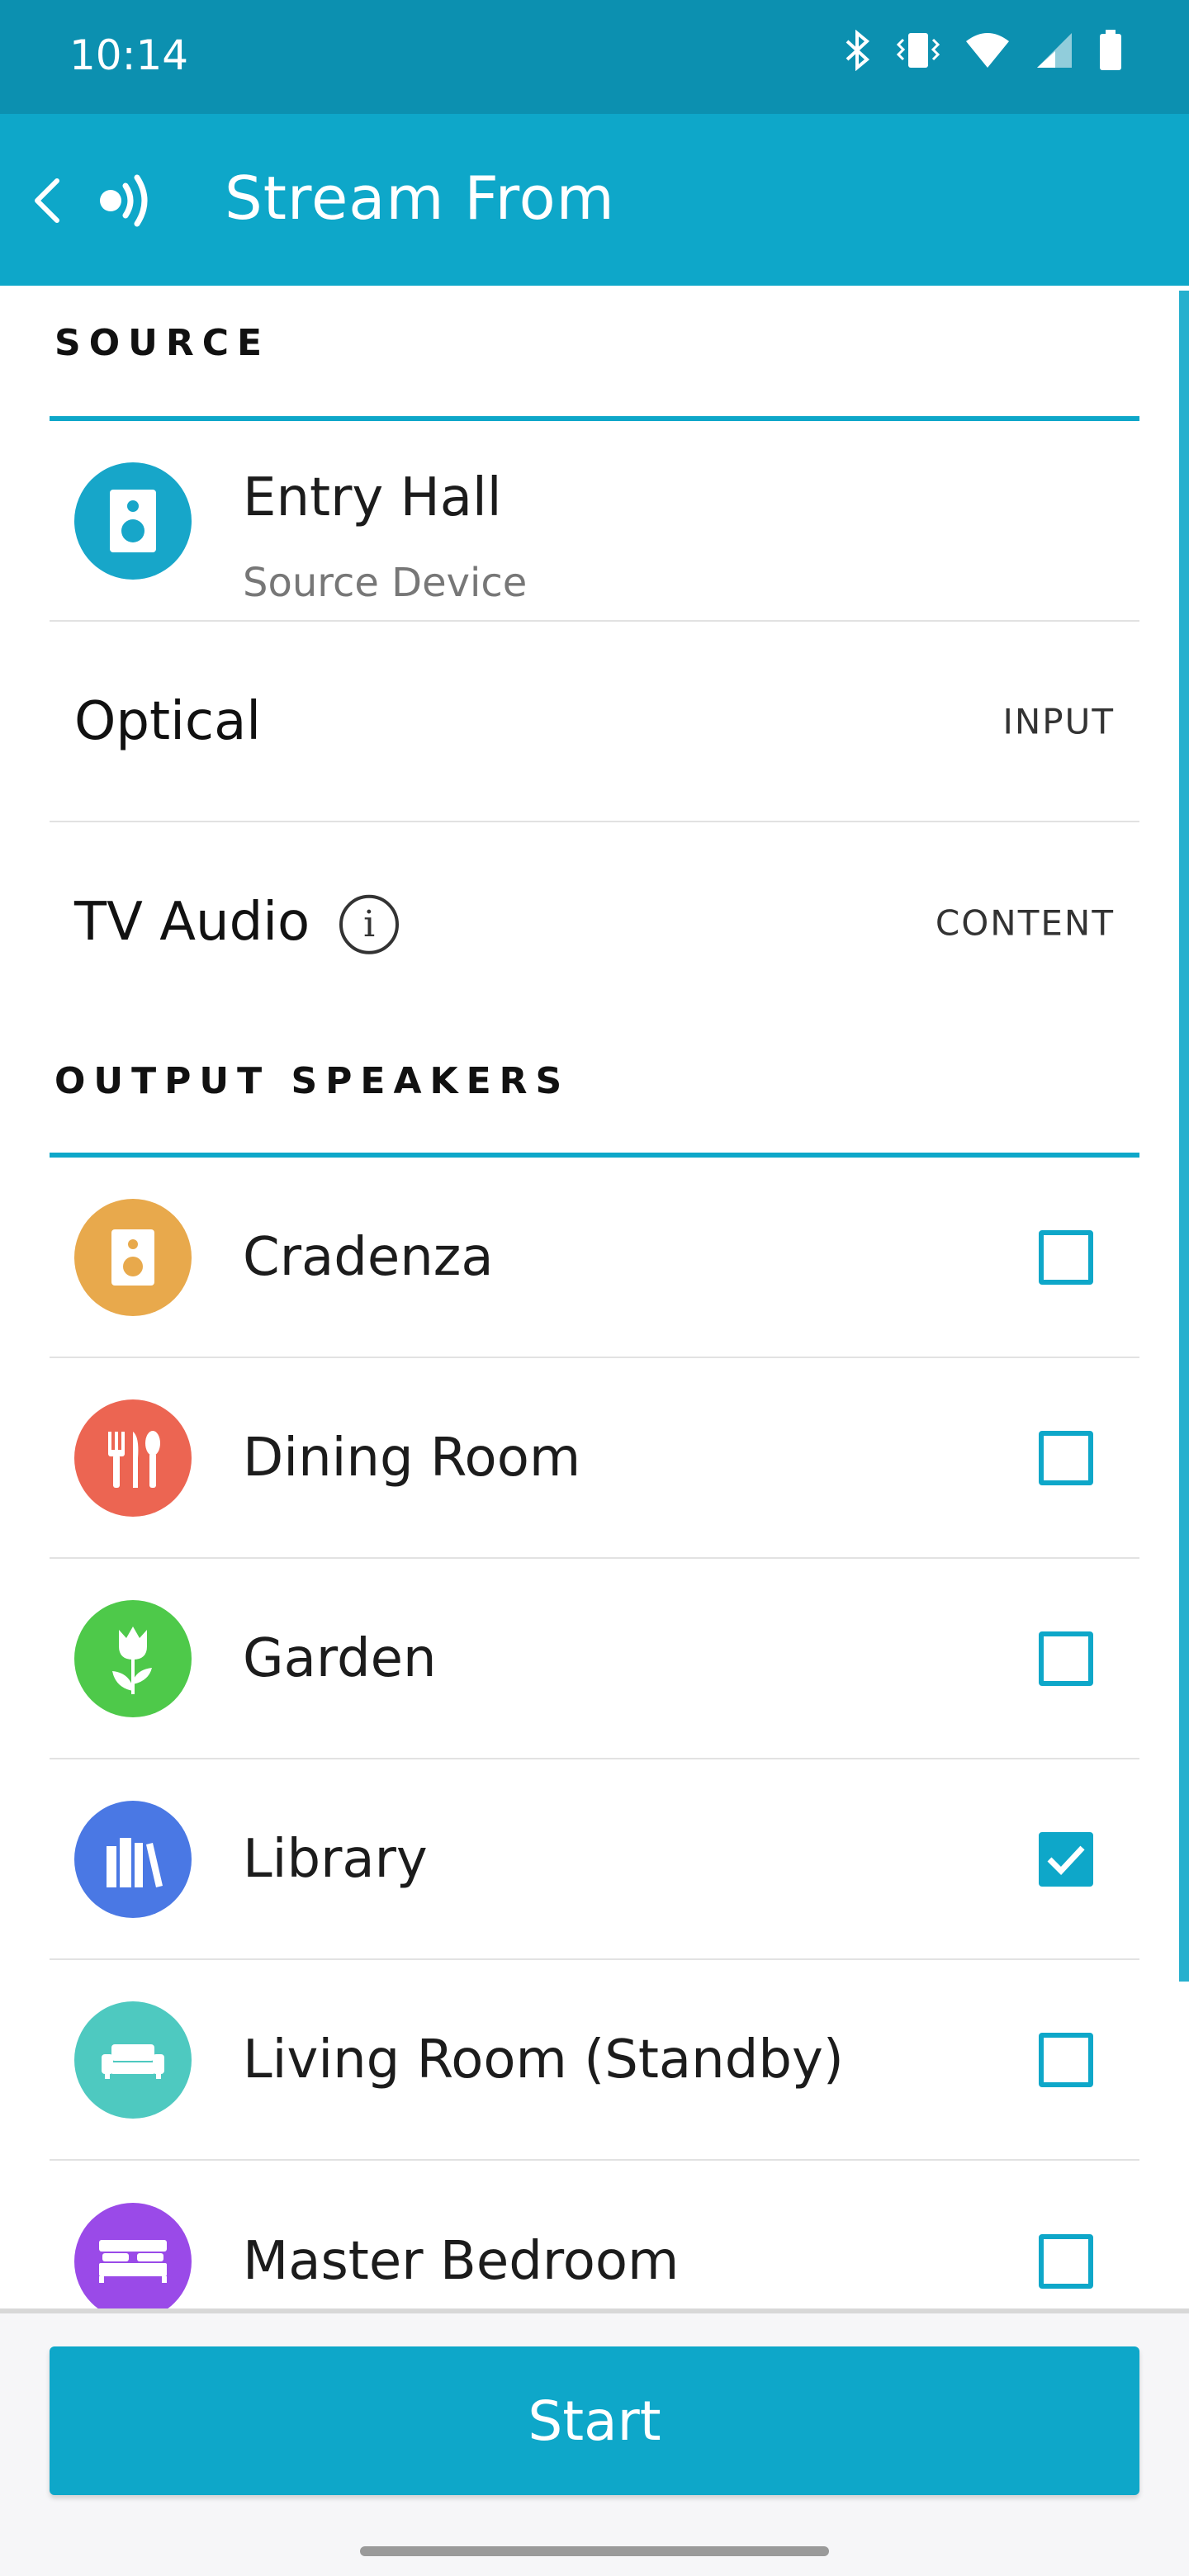 This screenshot has width=1189, height=2576. I want to click on speaker-row-master-bedroom: Master Bedroom, so click(594, 2236).